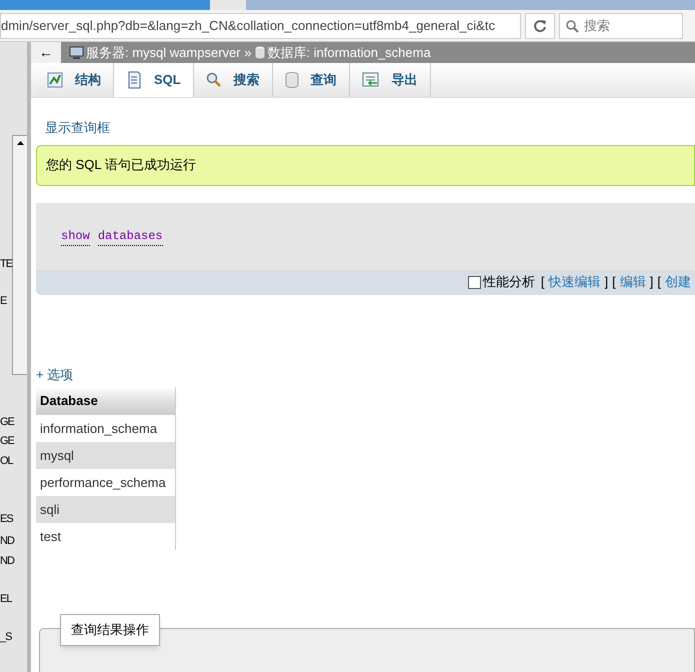 The width and height of the screenshot is (695, 672). Describe the element at coordinates (508, 282) in the screenshot. I see `profiling-label: 性能分析` at that location.